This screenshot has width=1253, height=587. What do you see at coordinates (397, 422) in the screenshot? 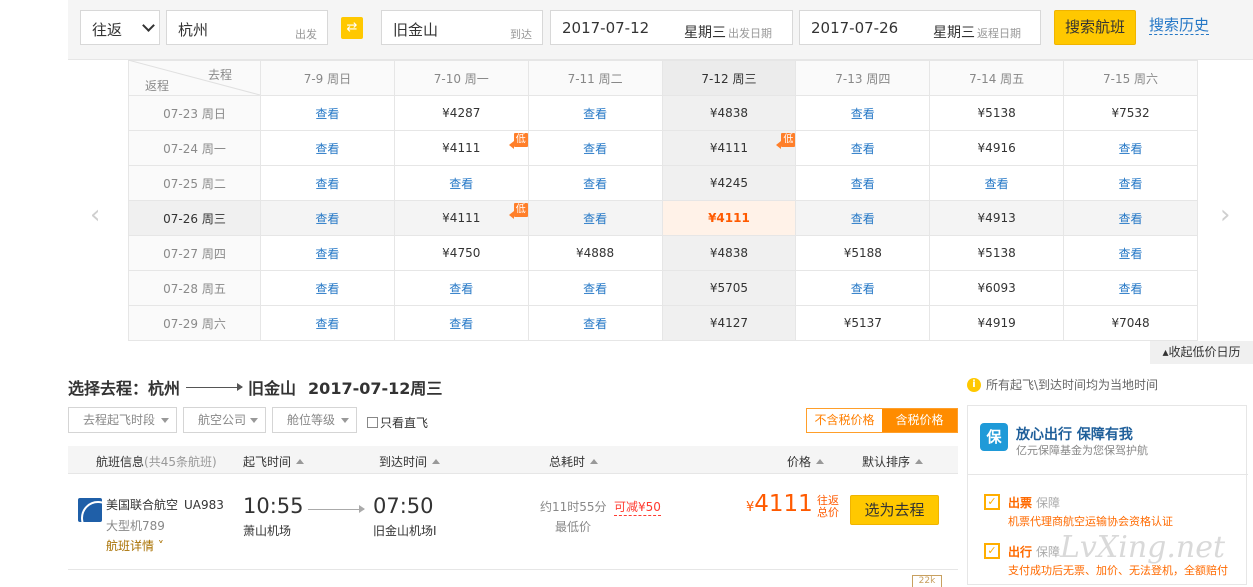
I see `direct-only-checkbox: 只看直飞` at bounding box center [397, 422].